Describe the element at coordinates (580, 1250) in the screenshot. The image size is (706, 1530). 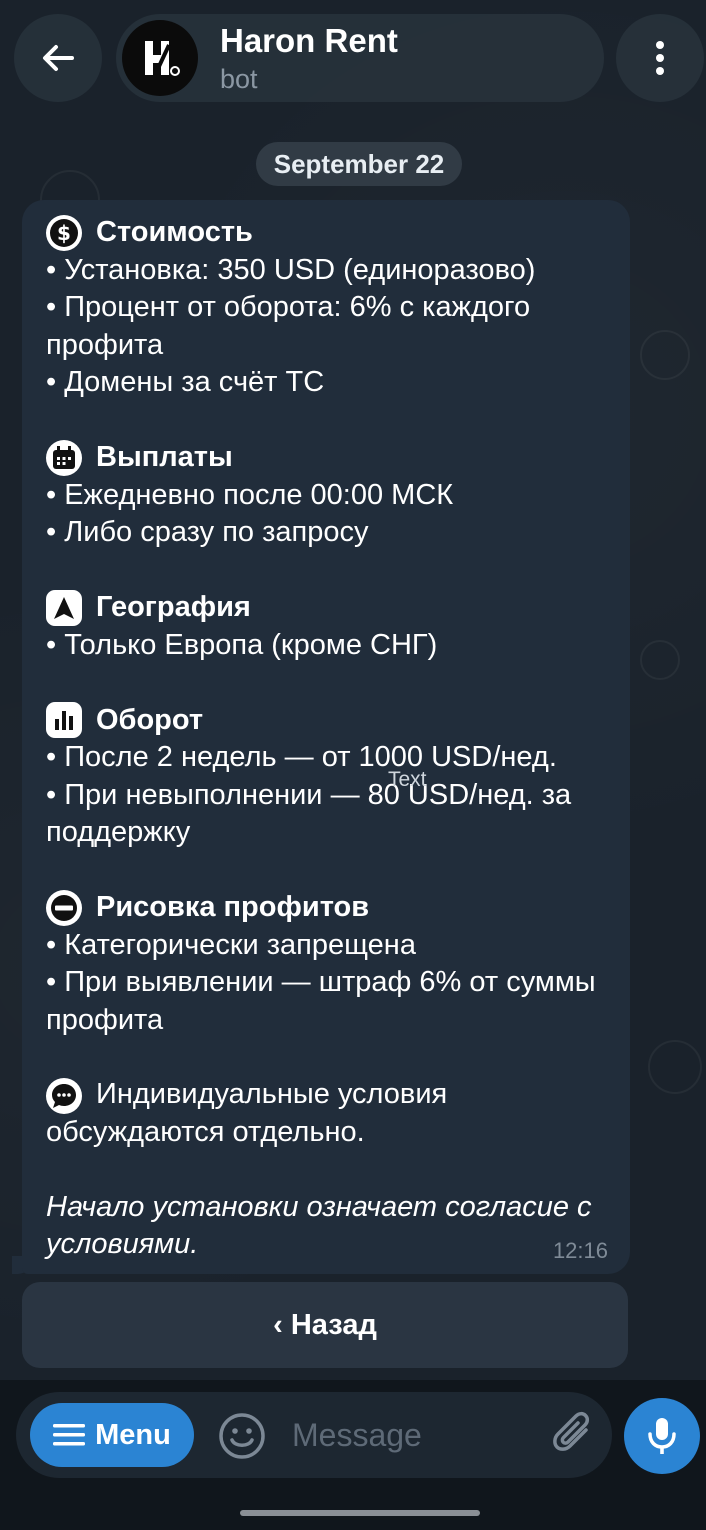
I see `message-time: 12:16` at that location.